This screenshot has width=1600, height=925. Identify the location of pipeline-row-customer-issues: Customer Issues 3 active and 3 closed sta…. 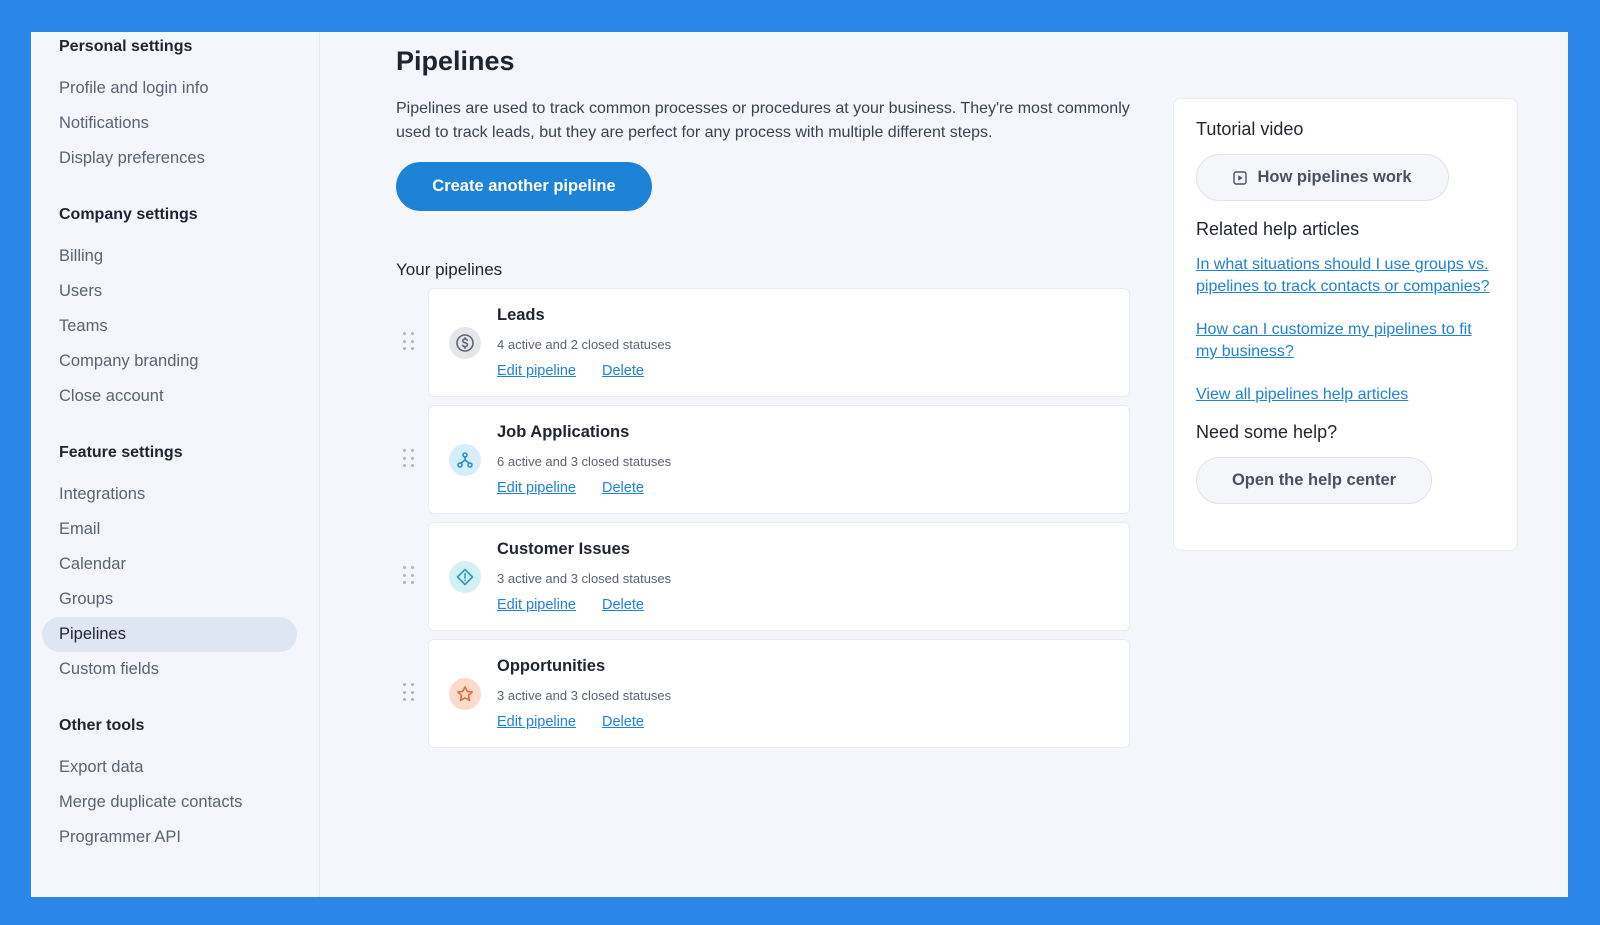
(766, 576).